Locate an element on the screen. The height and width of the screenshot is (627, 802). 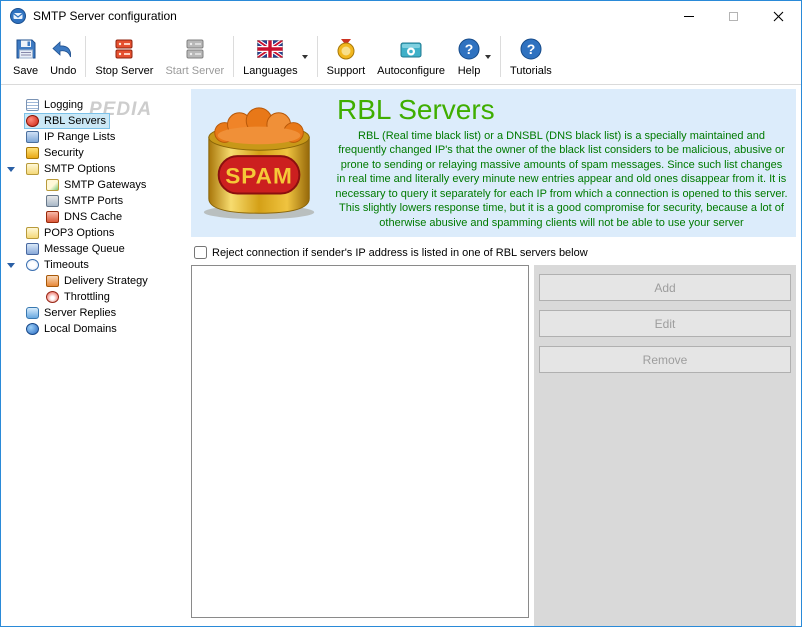
rbl-servers-icon is located at coordinates (32, 121).